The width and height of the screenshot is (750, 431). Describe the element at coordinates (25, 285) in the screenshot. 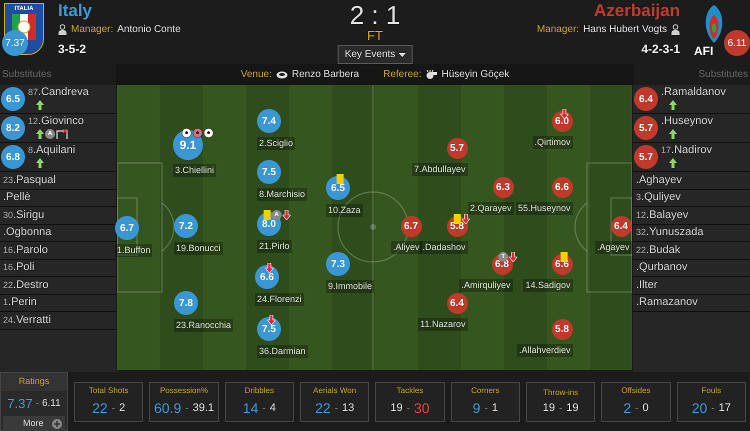

I see `player-name: 22.Destro` at that location.